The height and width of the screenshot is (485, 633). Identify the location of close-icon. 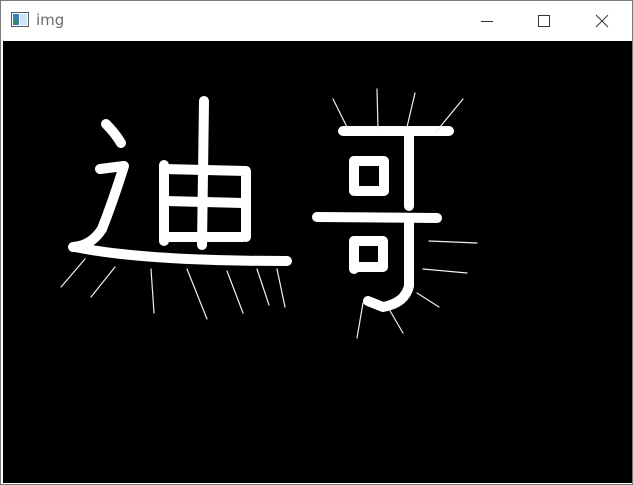
(602, 21).